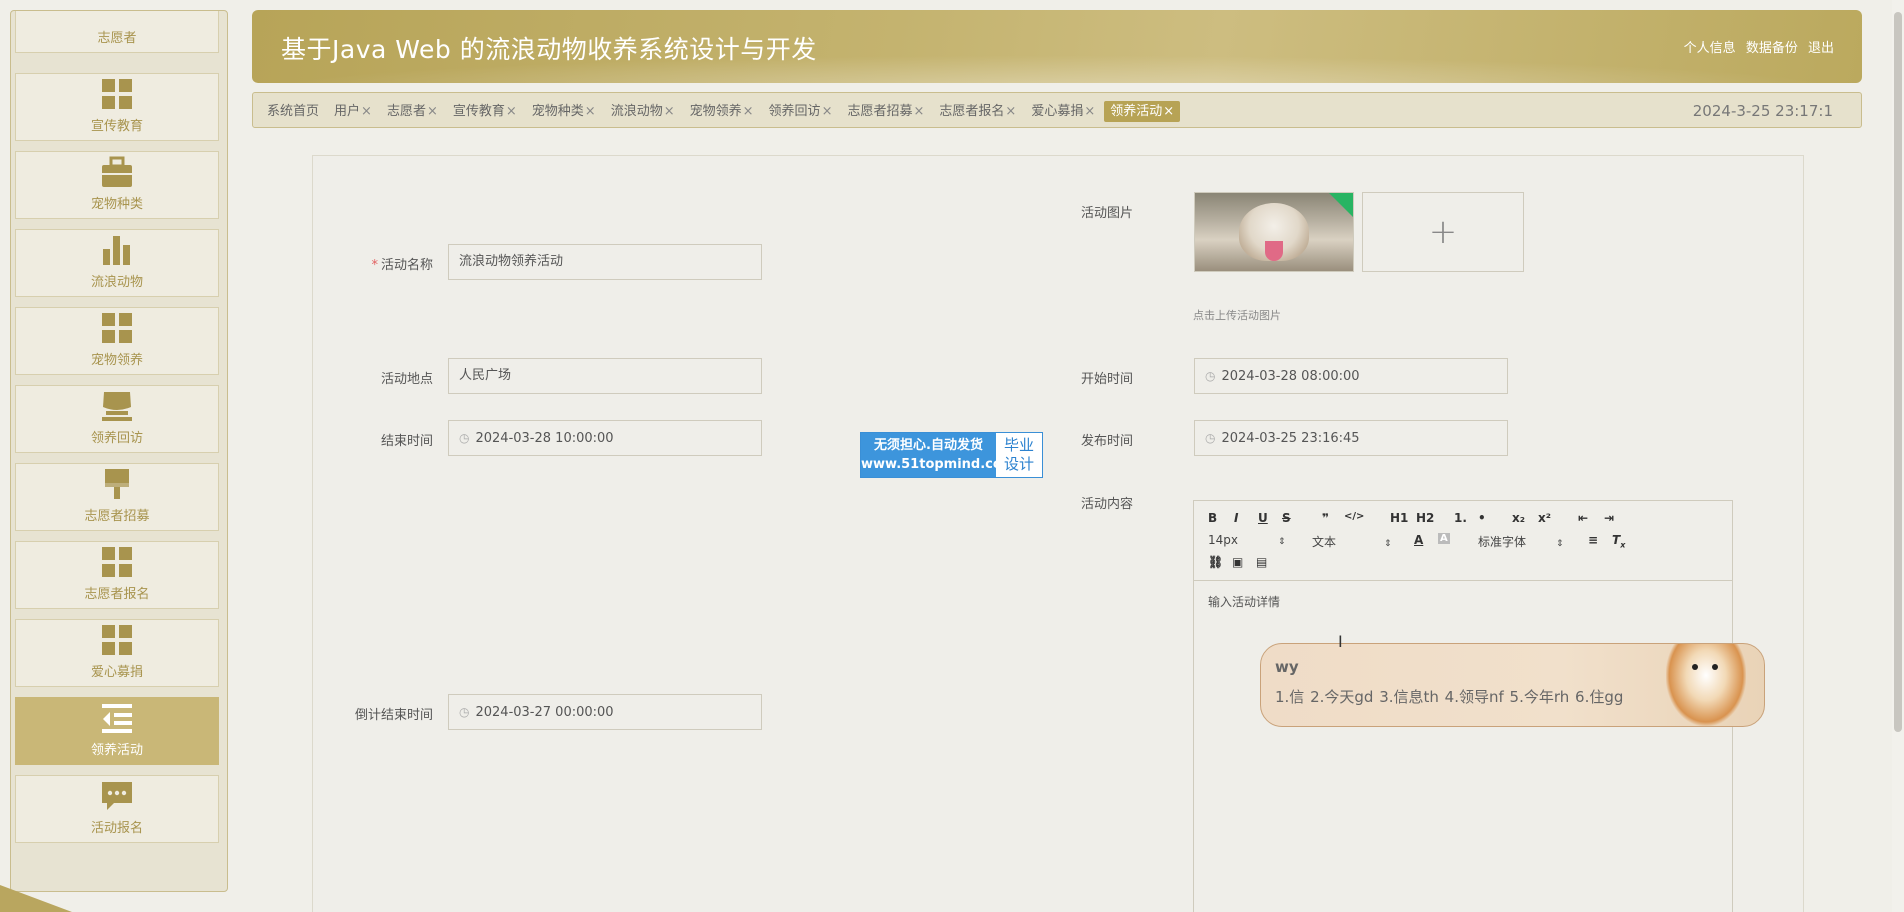 The width and height of the screenshot is (1904, 912). I want to click on tab-label: 宠物种类, so click(557, 111).